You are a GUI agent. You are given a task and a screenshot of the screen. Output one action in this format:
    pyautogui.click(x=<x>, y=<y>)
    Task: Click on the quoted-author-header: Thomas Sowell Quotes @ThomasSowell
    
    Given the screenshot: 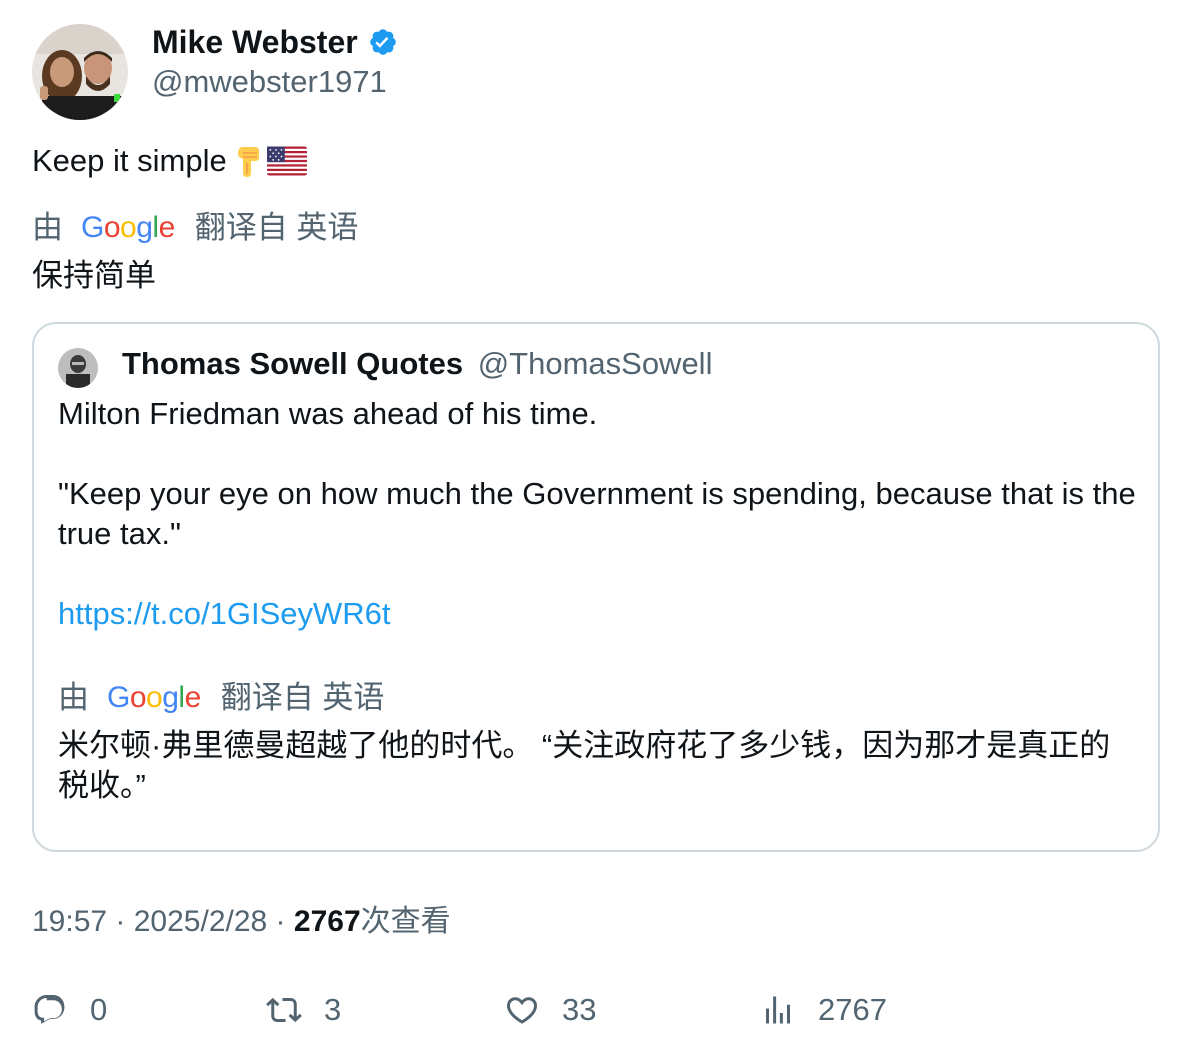 What is the action you would take?
    pyautogui.click(x=417, y=364)
    